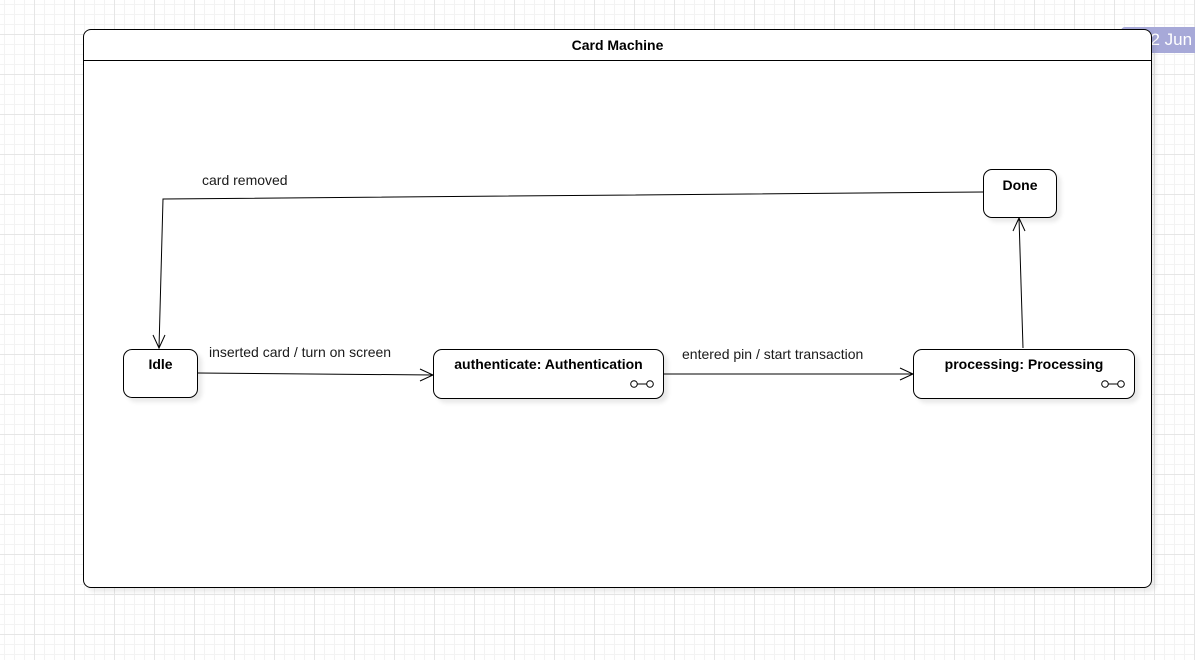 Image resolution: width=1195 pixels, height=660 pixels. What do you see at coordinates (773, 354) in the screenshot?
I see `transition-label-entered-pin: entered pin / start transaction` at bounding box center [773, 354].